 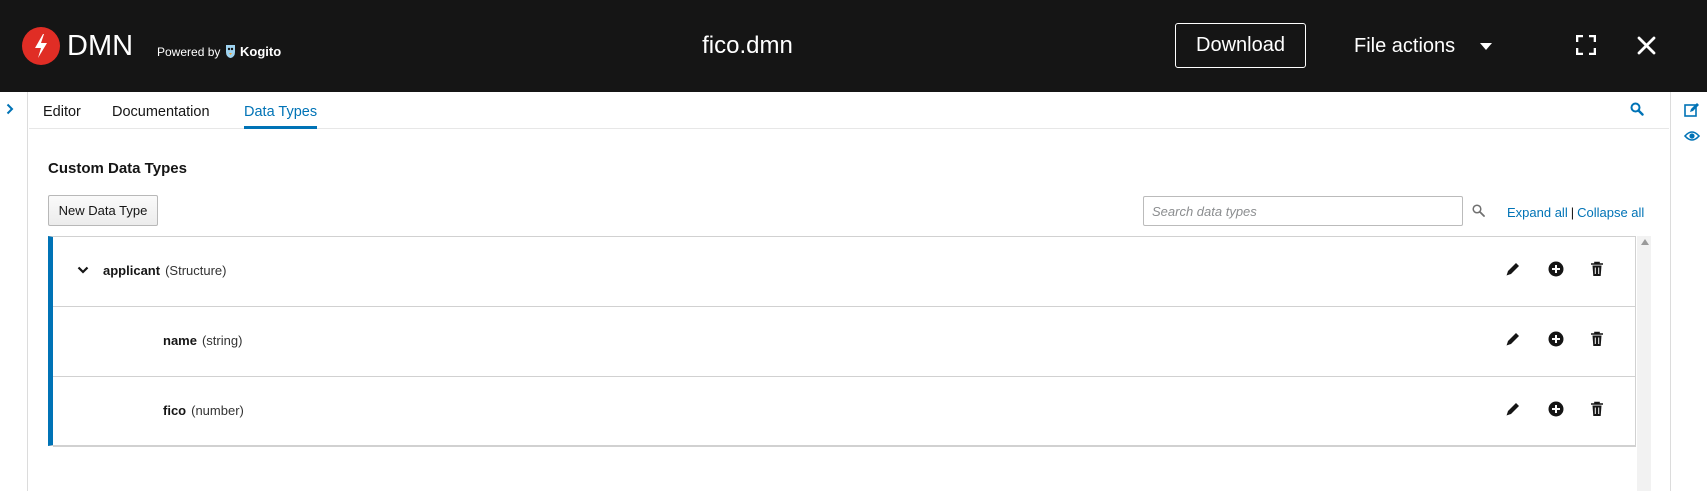 What do you see at coordinates (1404, 46) in the screenshot?
I see `file-actions-dropdown: File actions` at bounding box center [1404, 46].